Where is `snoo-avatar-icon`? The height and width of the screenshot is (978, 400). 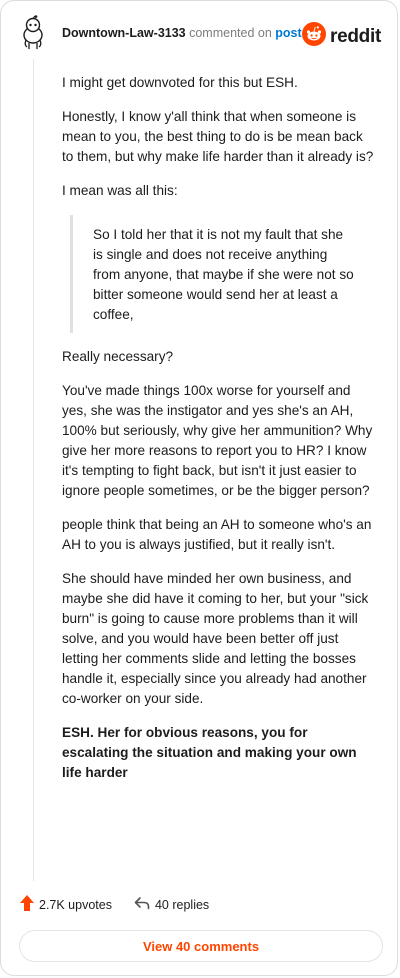 snoo-avatar-icon is located at coordinates (33, 33).